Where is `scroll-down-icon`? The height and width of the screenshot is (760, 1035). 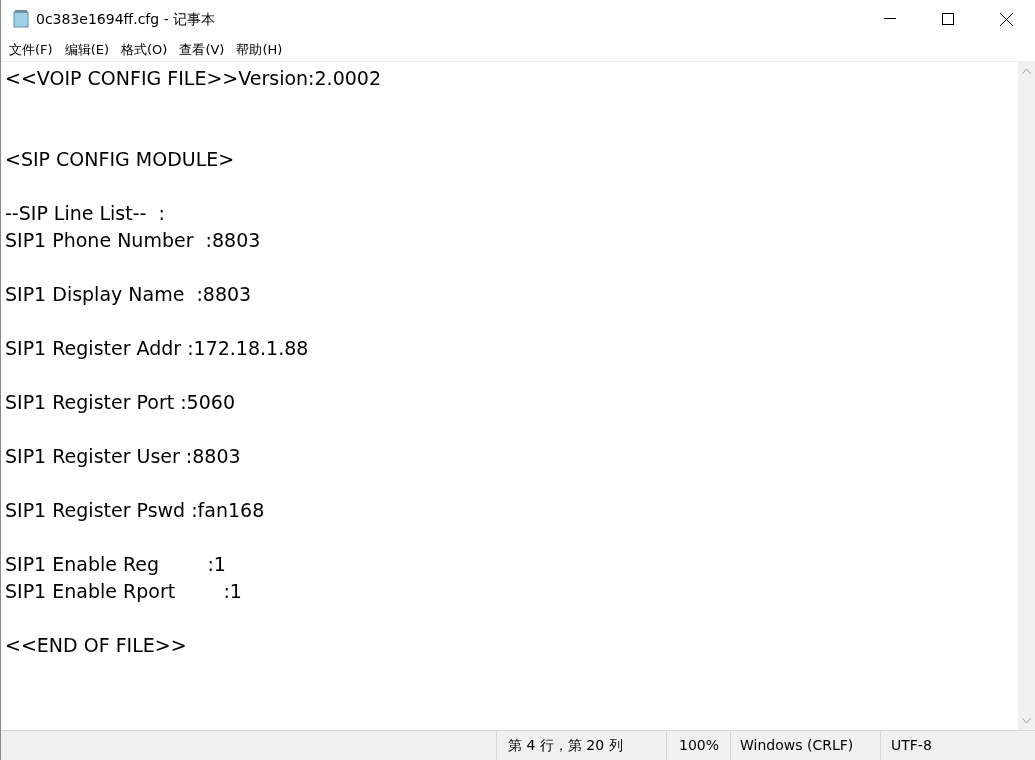 scroll-down-icon is located at coordinates (1026, 721).